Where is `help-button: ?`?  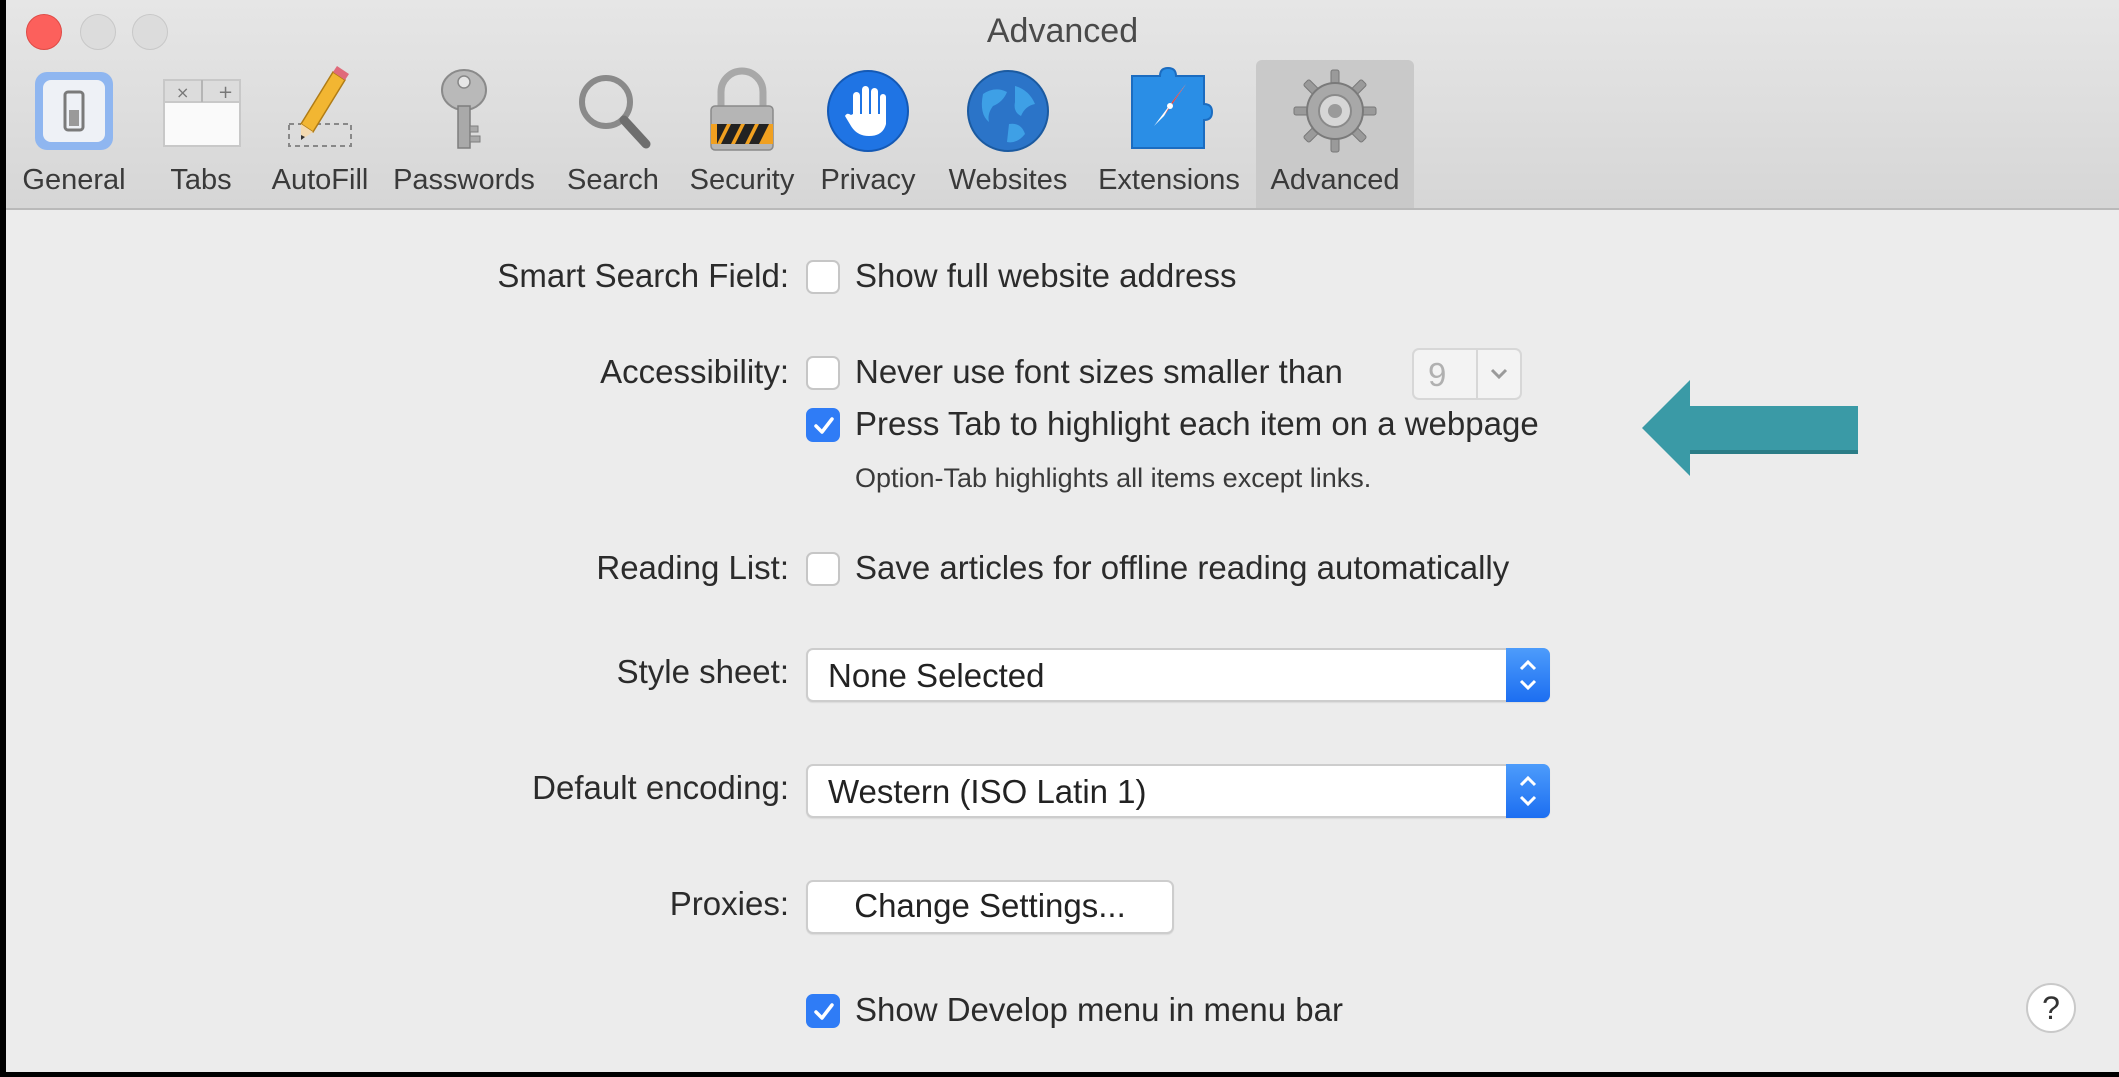 help-button: ? is located at coordinates (2051, 1008).